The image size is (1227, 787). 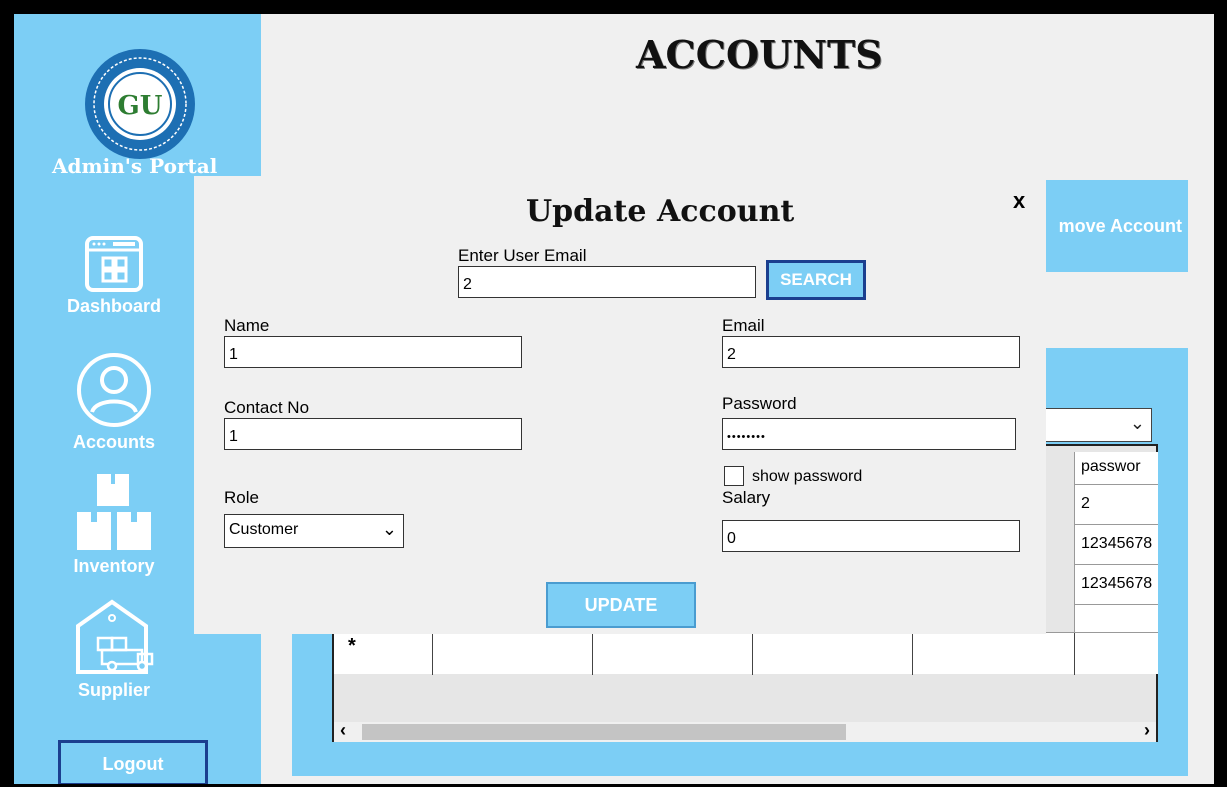 I want to click on portal-title: Admin's Portal, so click(x=135, y=166).